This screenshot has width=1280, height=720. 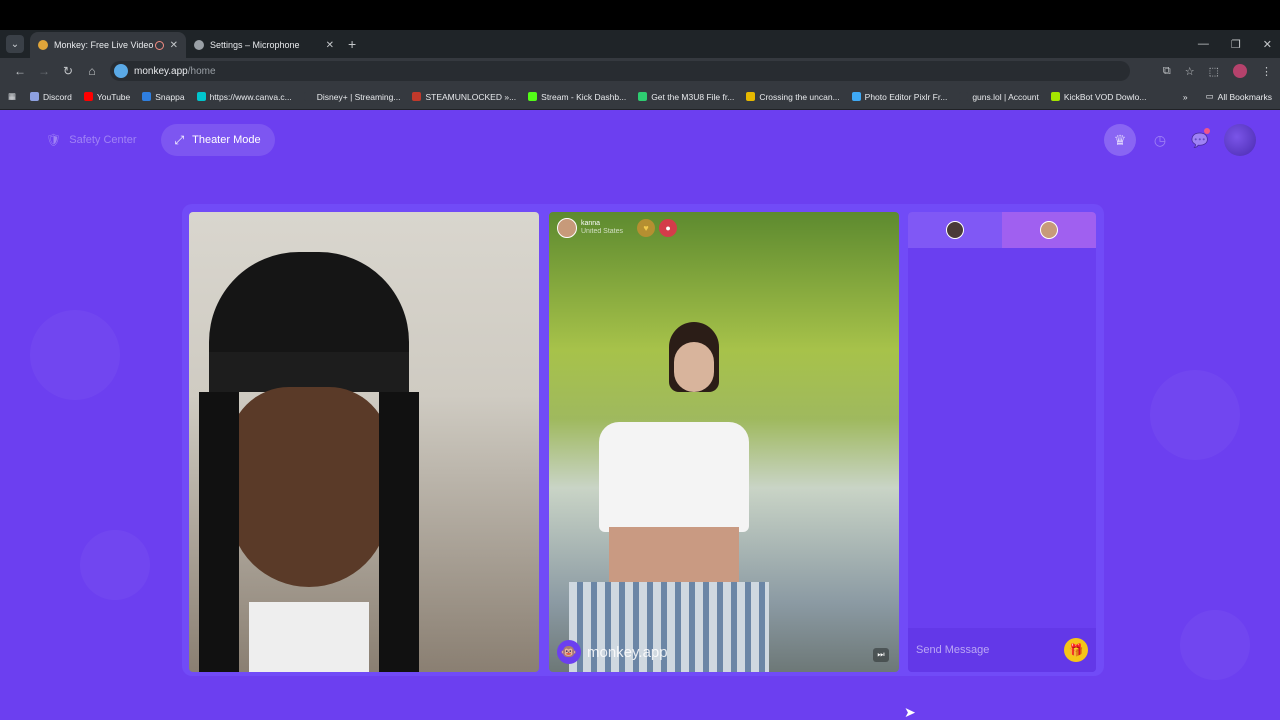 What do you see at coordinates (1240, 140) in the screenshot?
I see `user-avatar` at bounding box center [1240, 140].